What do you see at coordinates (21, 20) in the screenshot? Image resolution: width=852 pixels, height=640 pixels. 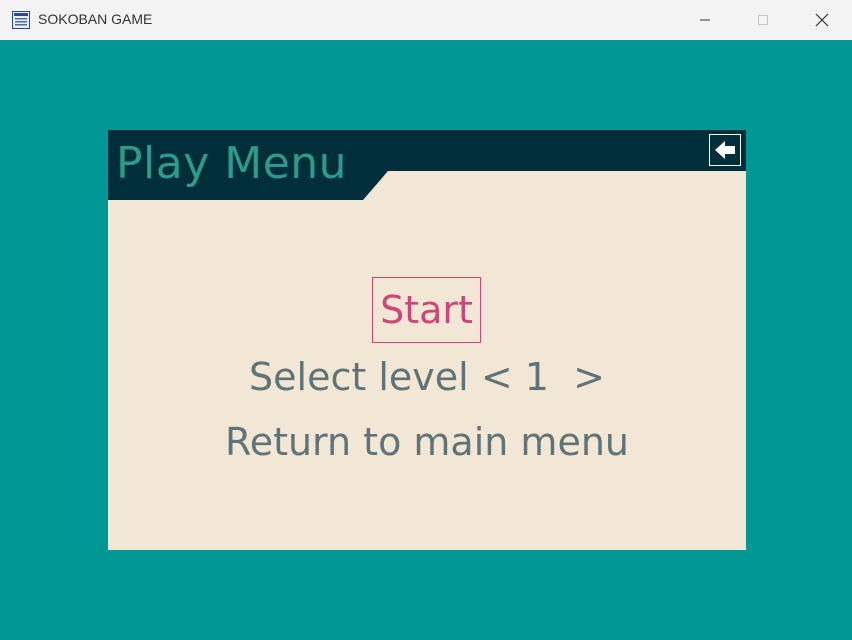 I see `app-icon` at bounding box center [21, 20].